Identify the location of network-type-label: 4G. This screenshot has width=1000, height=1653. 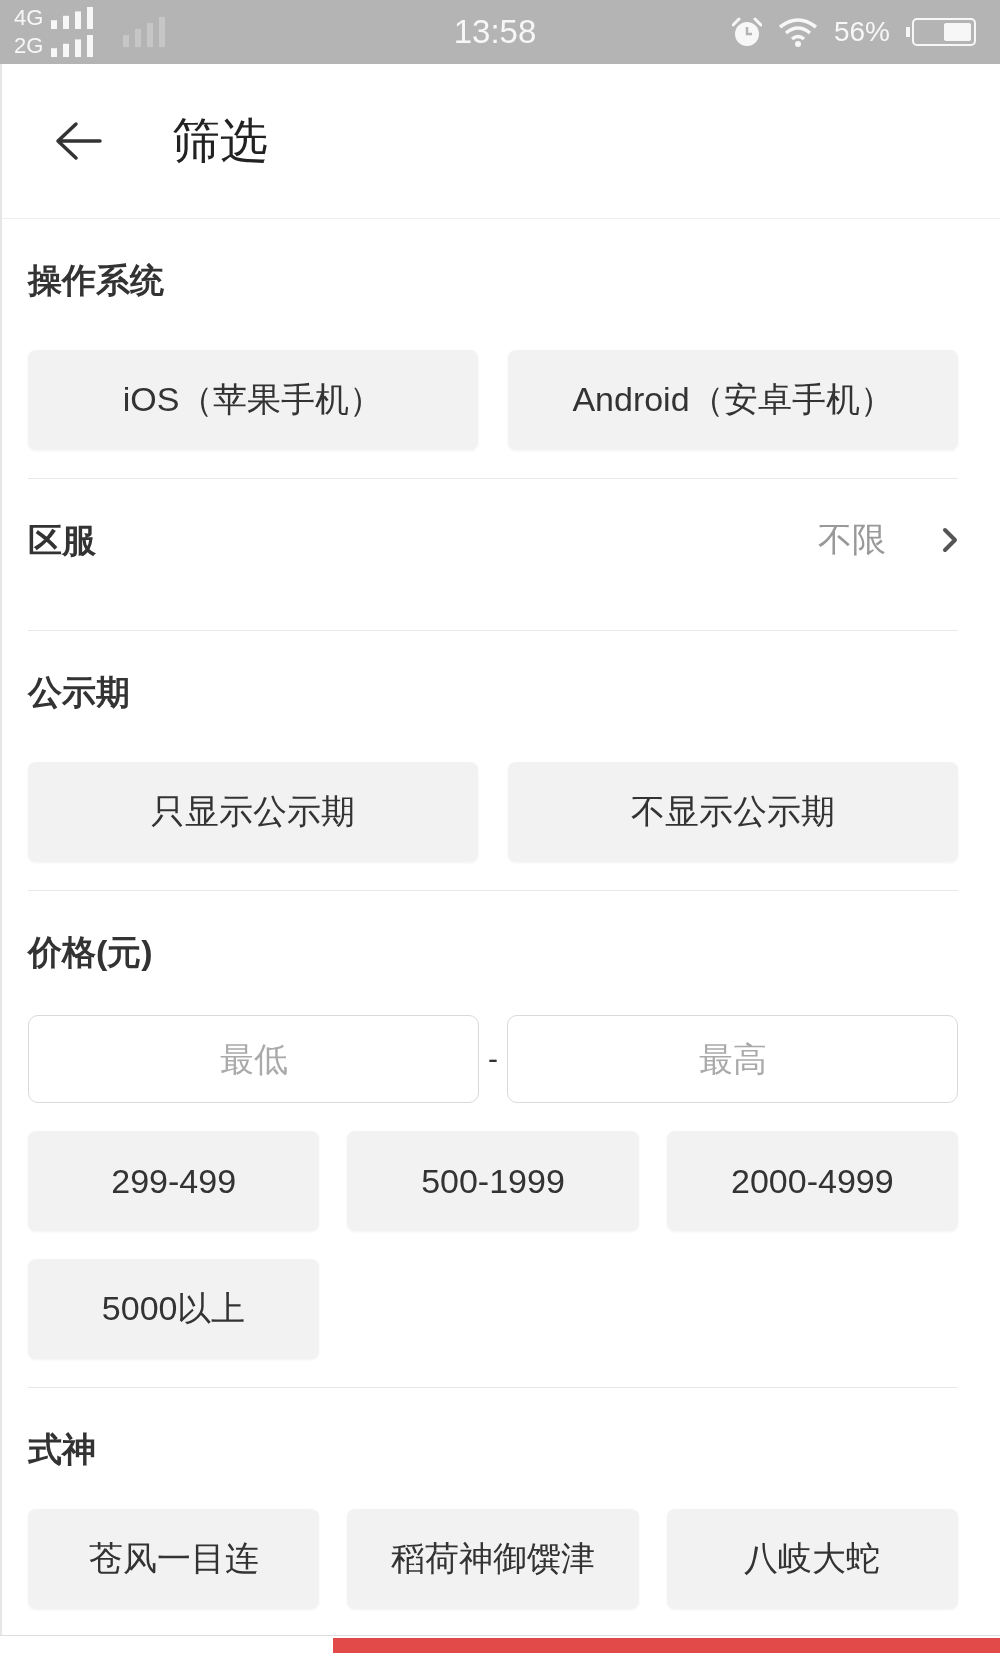
(29, 18).